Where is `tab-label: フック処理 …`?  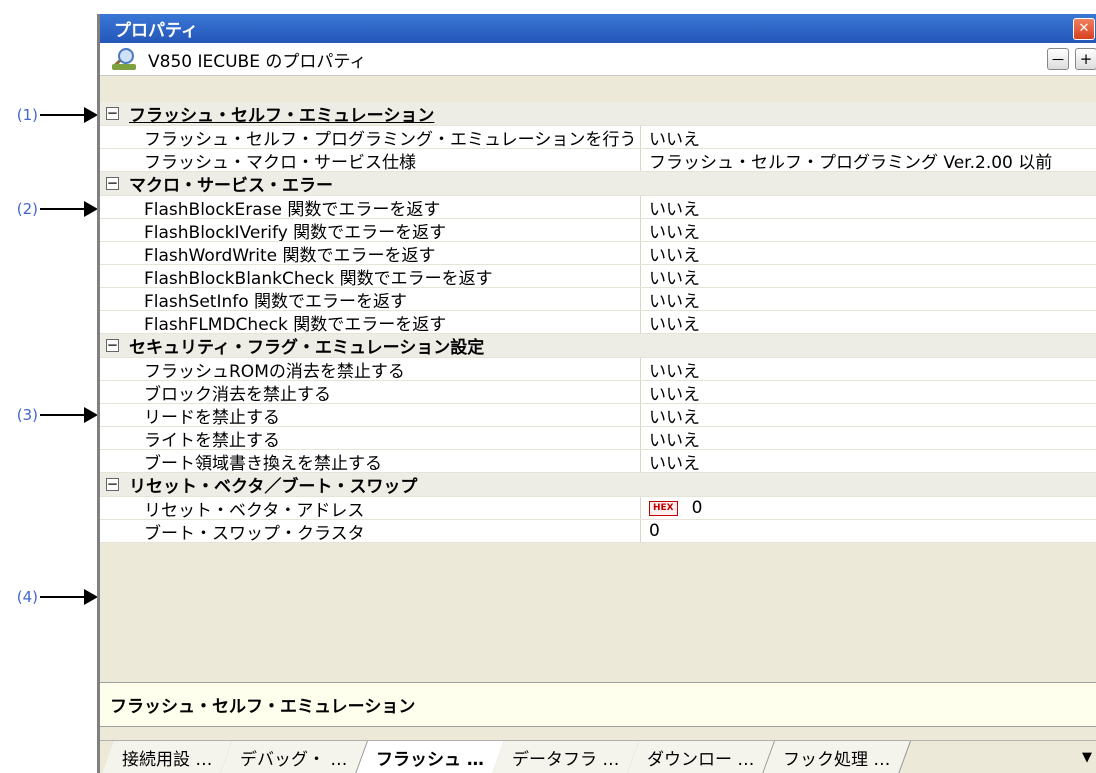
tab-label: フック処理 … is located at coordinates (836, 759).